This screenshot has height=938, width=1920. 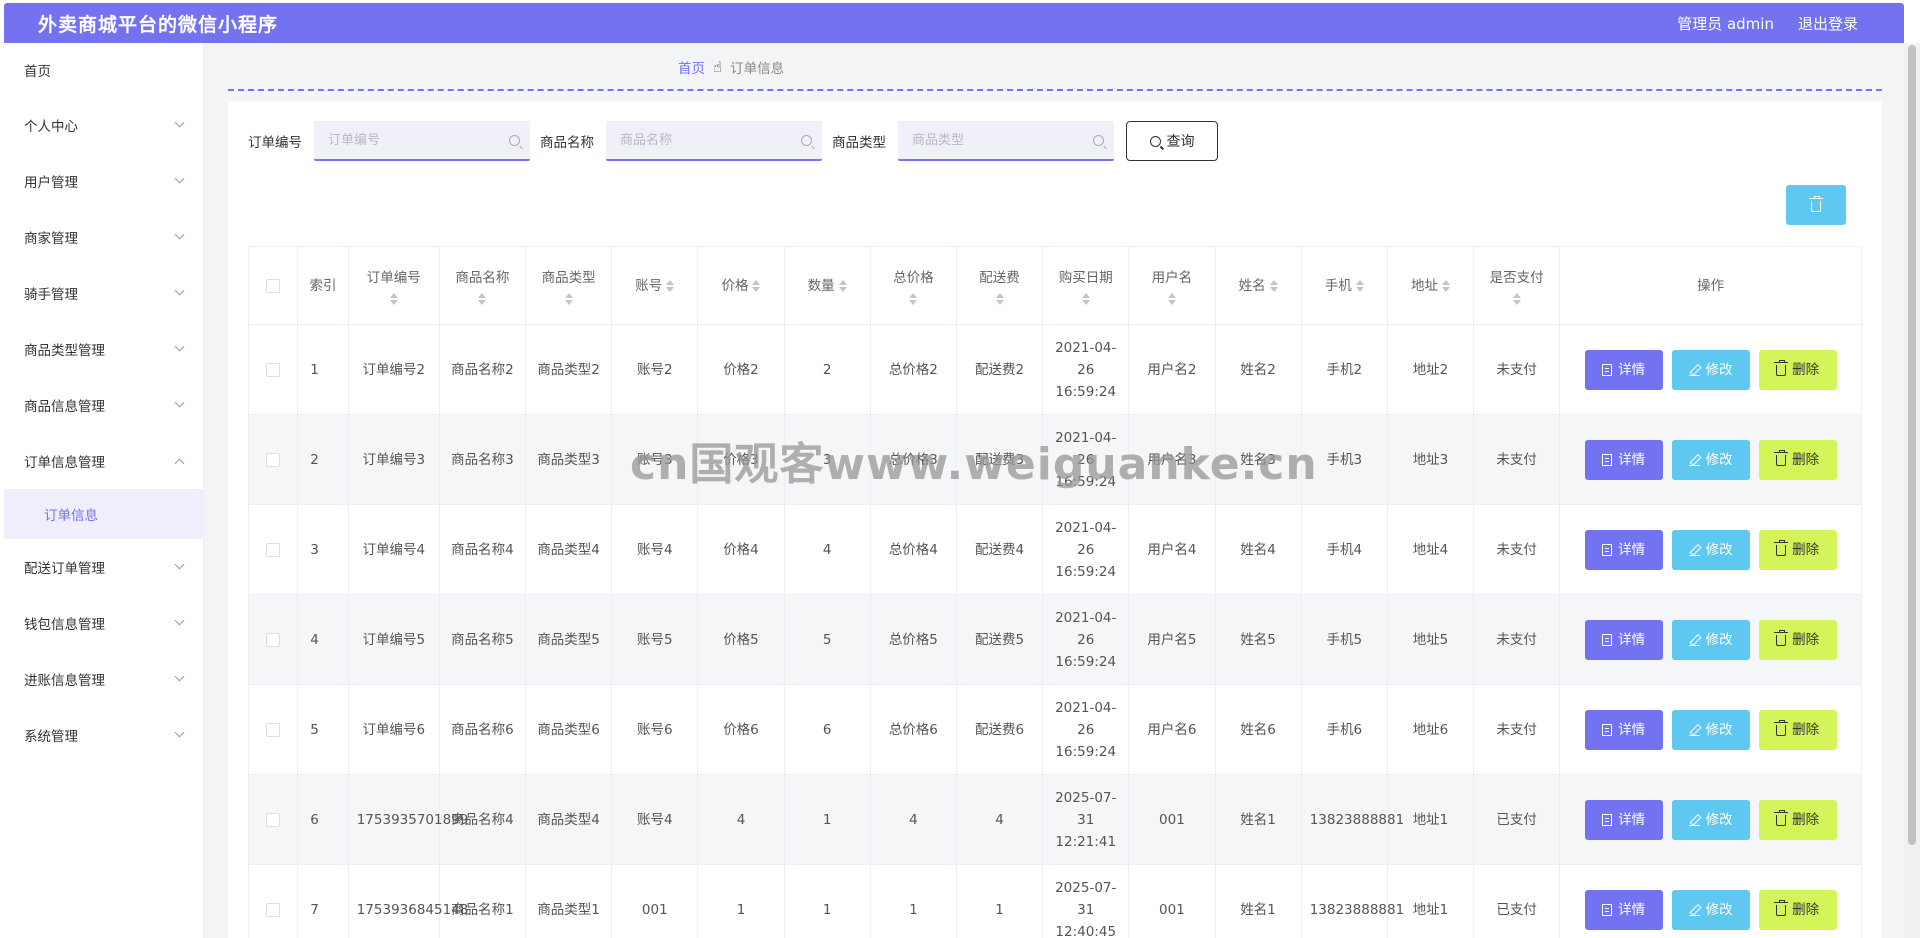 I want to click on sidebar-item-personal-center: 个人中心, so click(x=103, y=125).